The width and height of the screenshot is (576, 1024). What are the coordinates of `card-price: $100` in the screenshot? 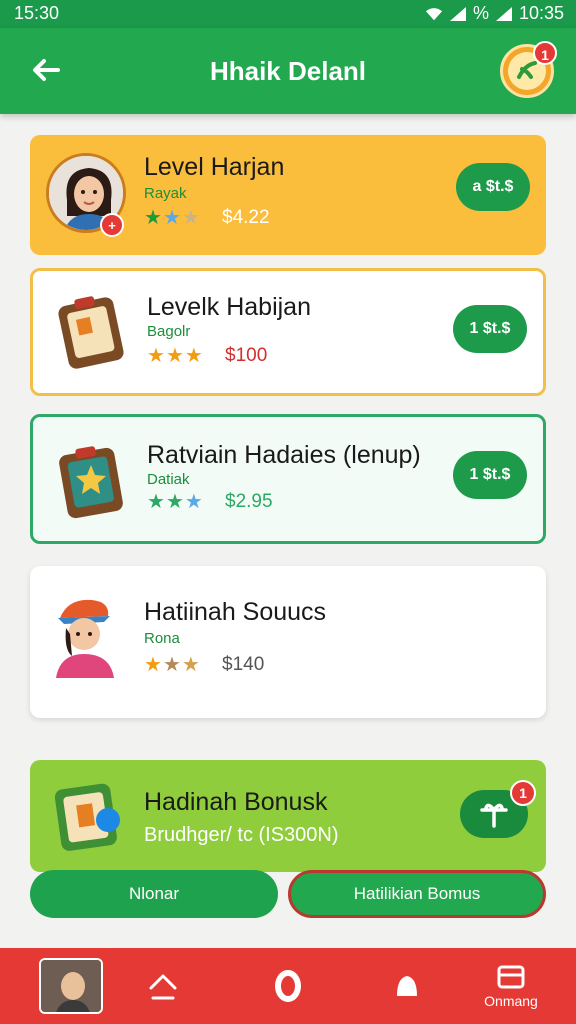 It's located at (246, 355).